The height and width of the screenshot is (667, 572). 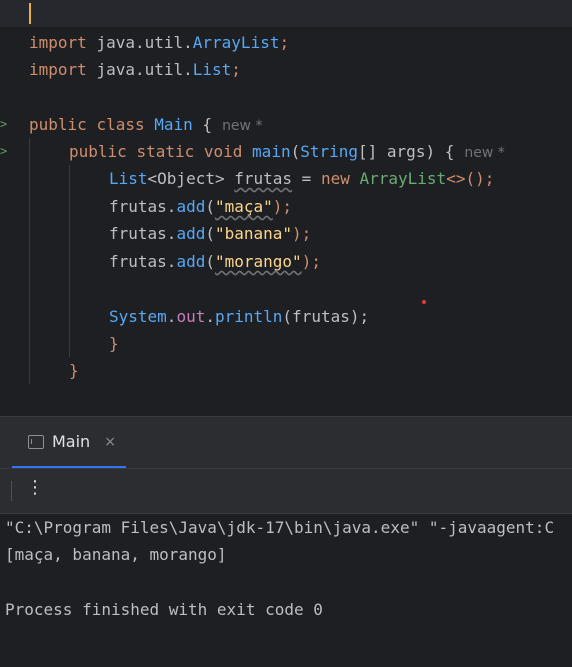 I want to click on code-line-list-decl: List<Object> frutas = new ArrayList<>();, so click(x=301, y=178).